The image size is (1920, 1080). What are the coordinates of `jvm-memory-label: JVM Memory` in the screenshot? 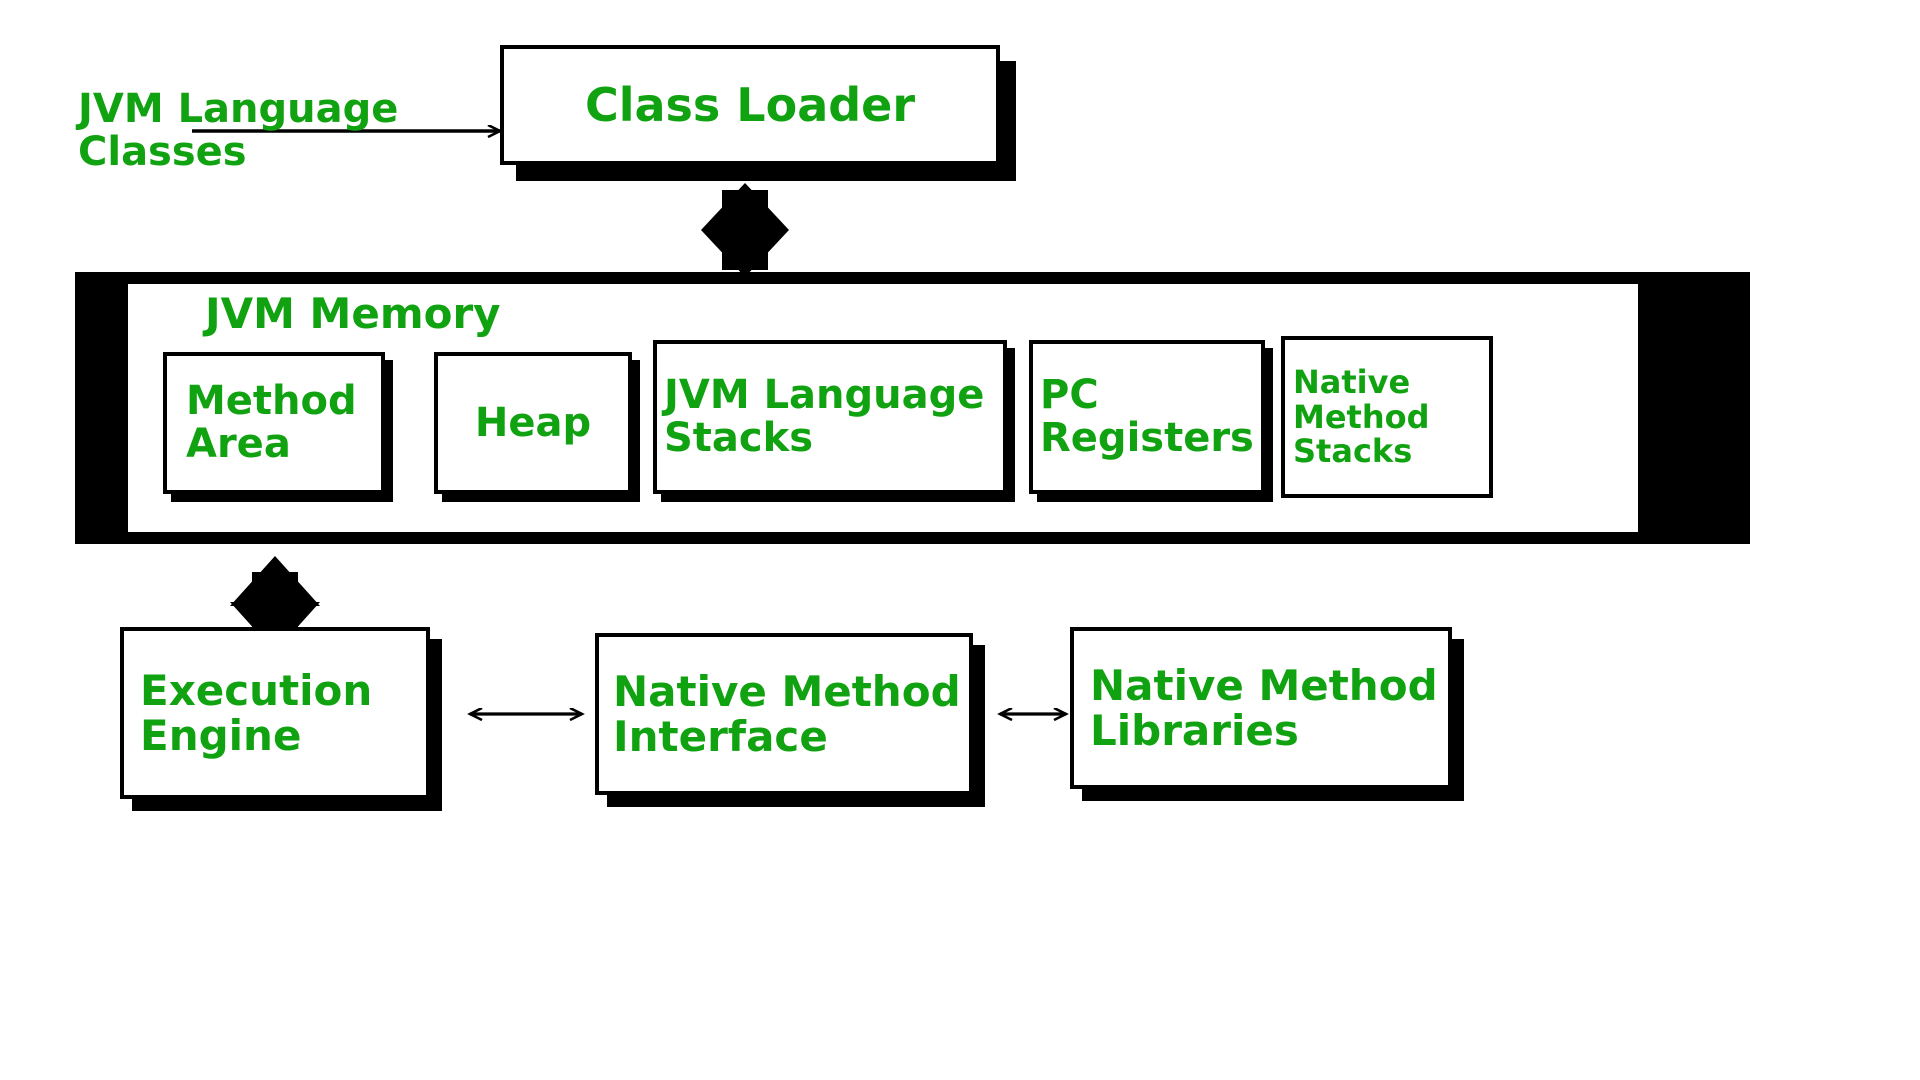 It's located at (353, 314).